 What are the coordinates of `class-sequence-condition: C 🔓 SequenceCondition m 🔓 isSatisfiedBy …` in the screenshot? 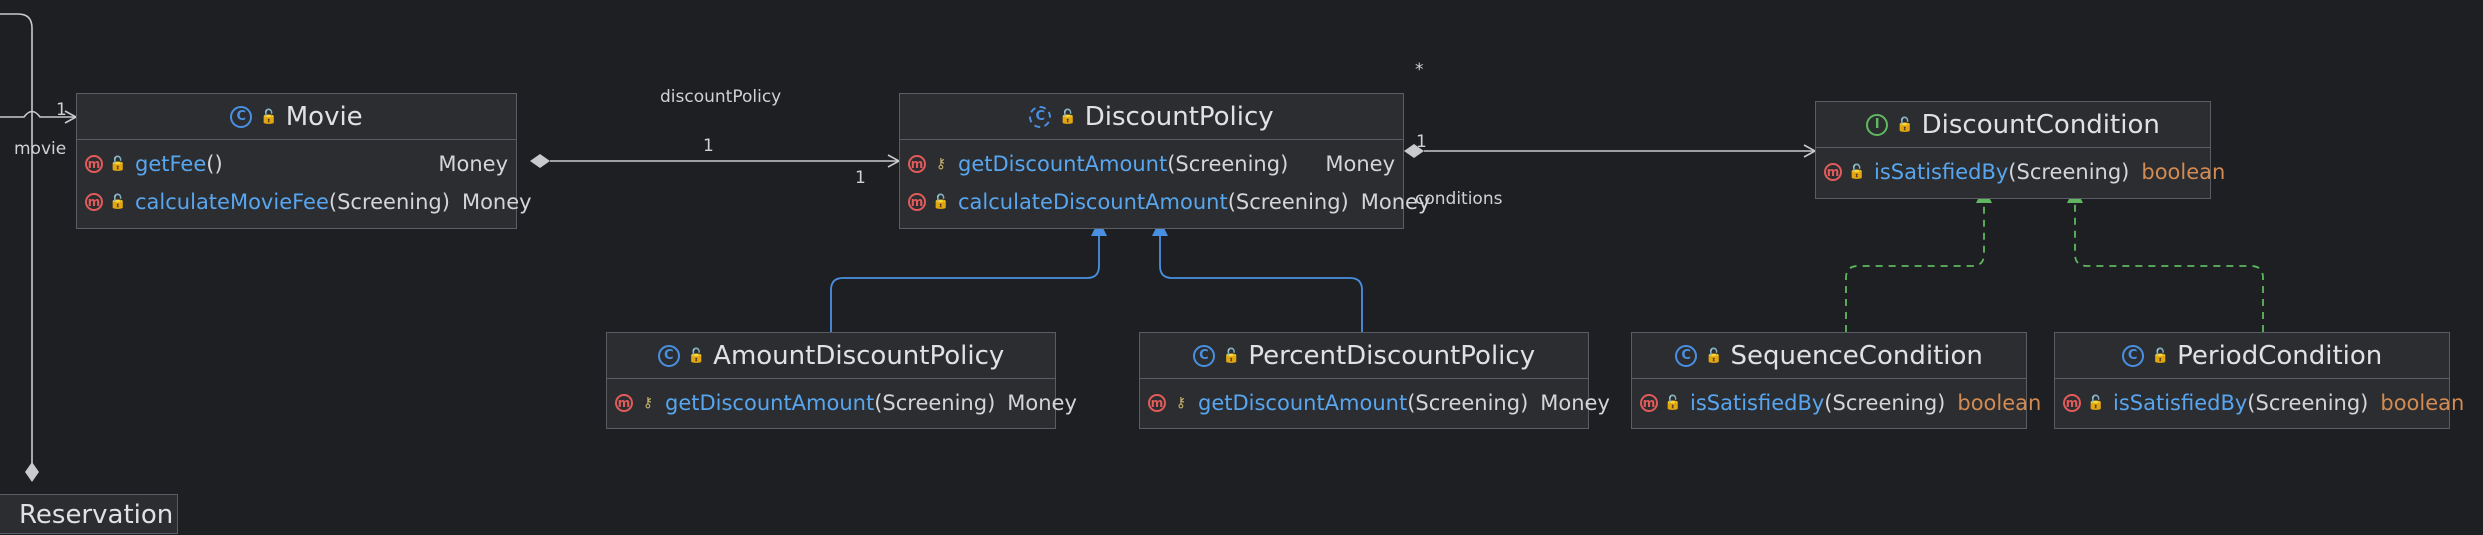 It's located at (1836, 380).